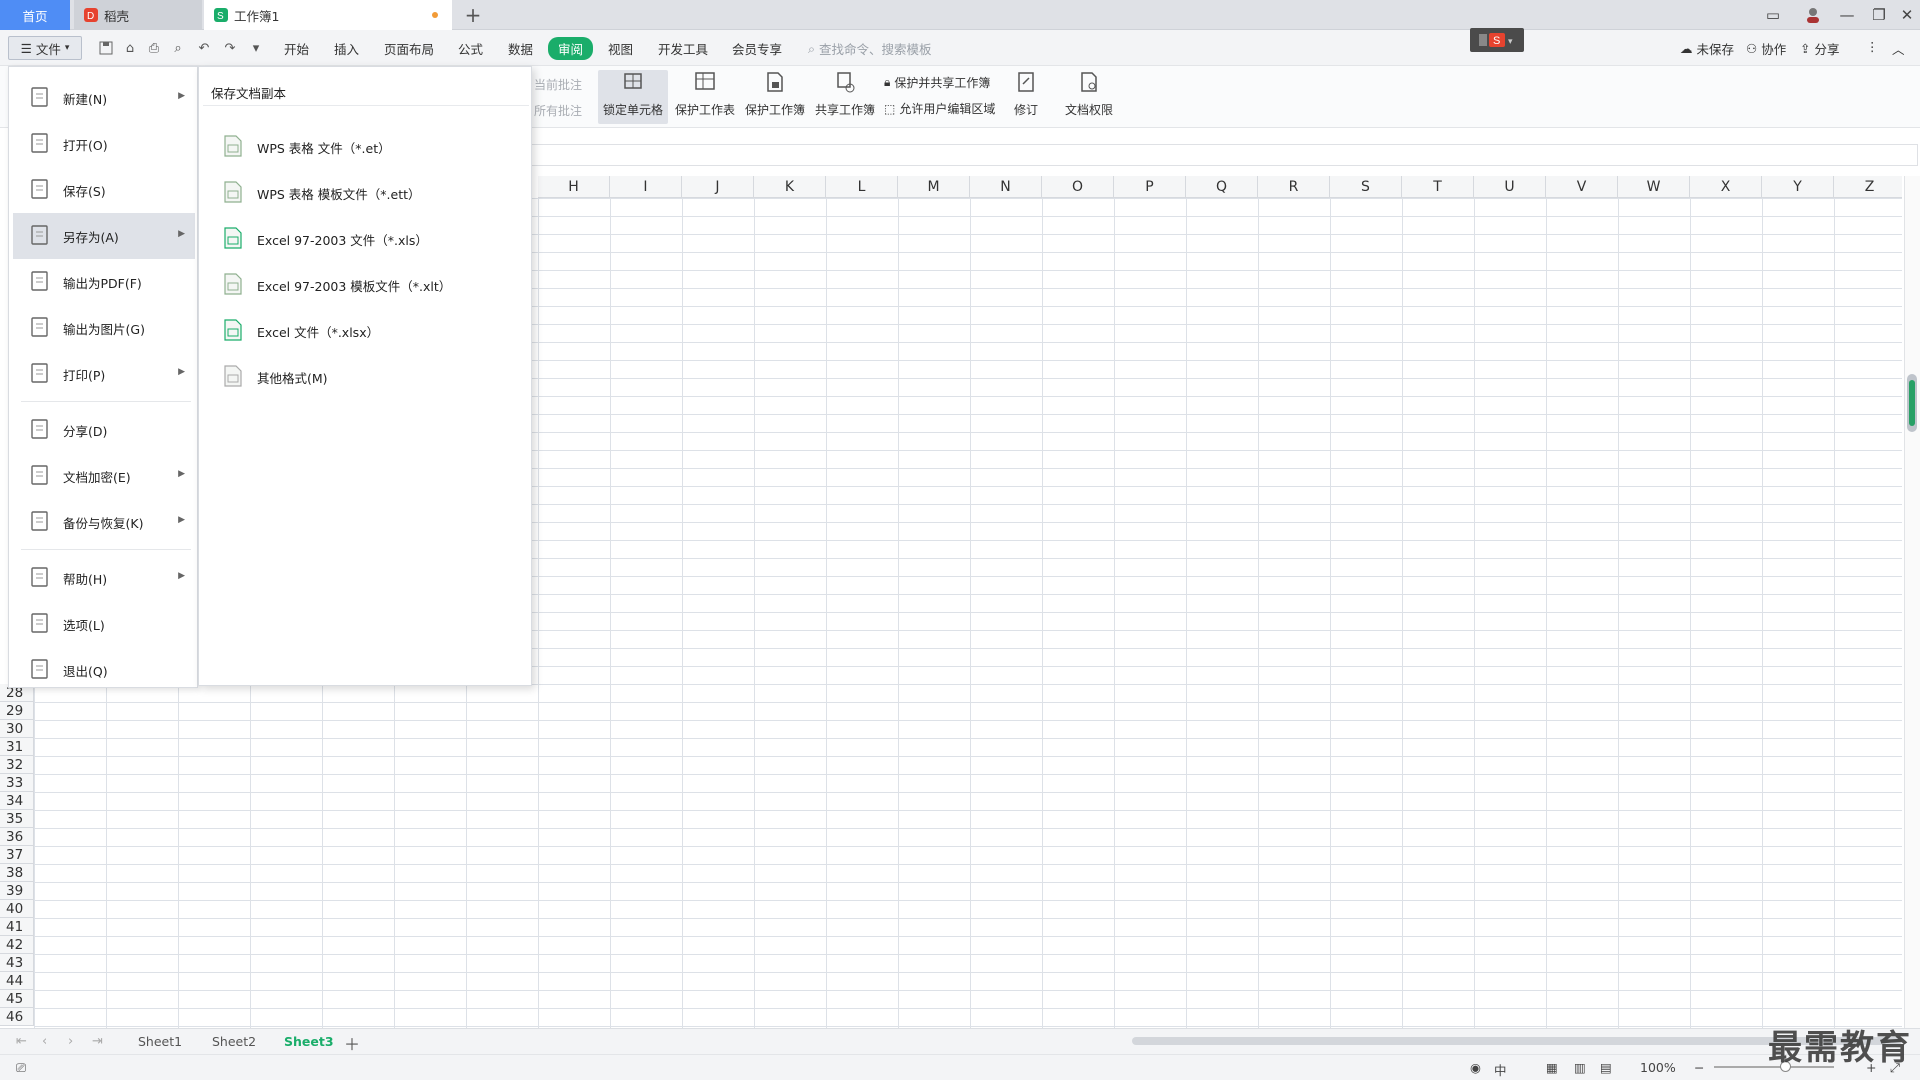 The image size is (1920, 1080). I want to click on protect-workbook-button: 保护工作簿, so click(775, 97).